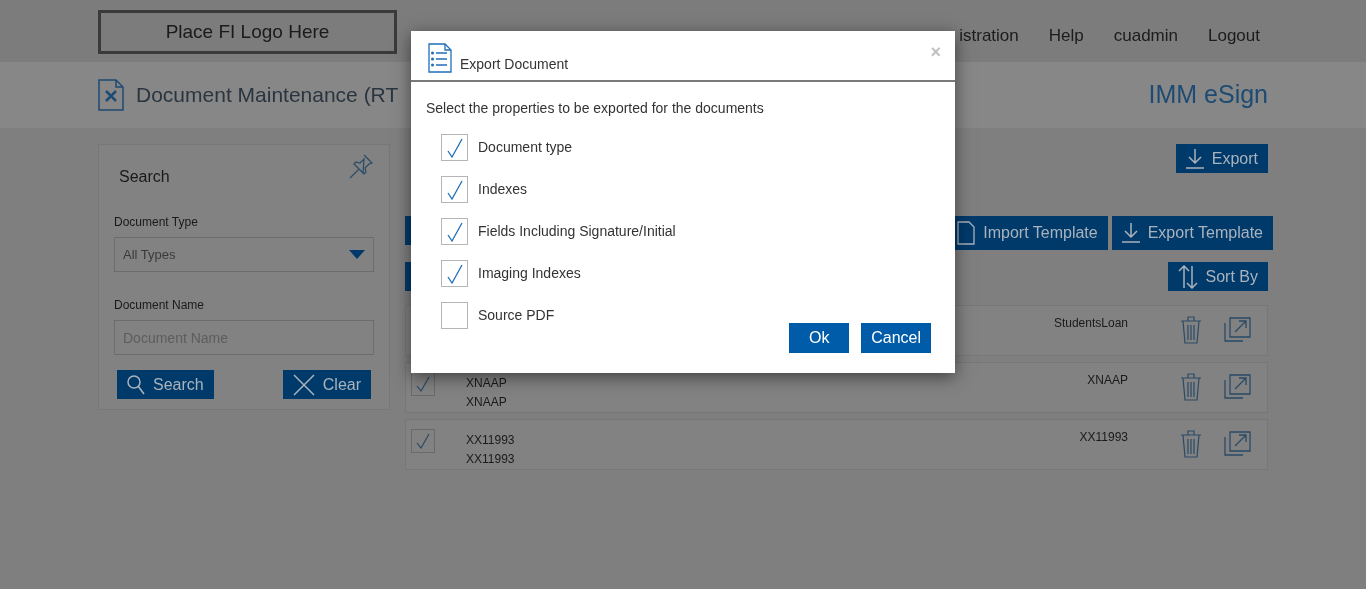 Image resolution: width=1366 pixels, height=589 pixels. Describe the element at coordinates (1217, 276) in the screenshot. I see `sort-by-button: Sort By` at that location.